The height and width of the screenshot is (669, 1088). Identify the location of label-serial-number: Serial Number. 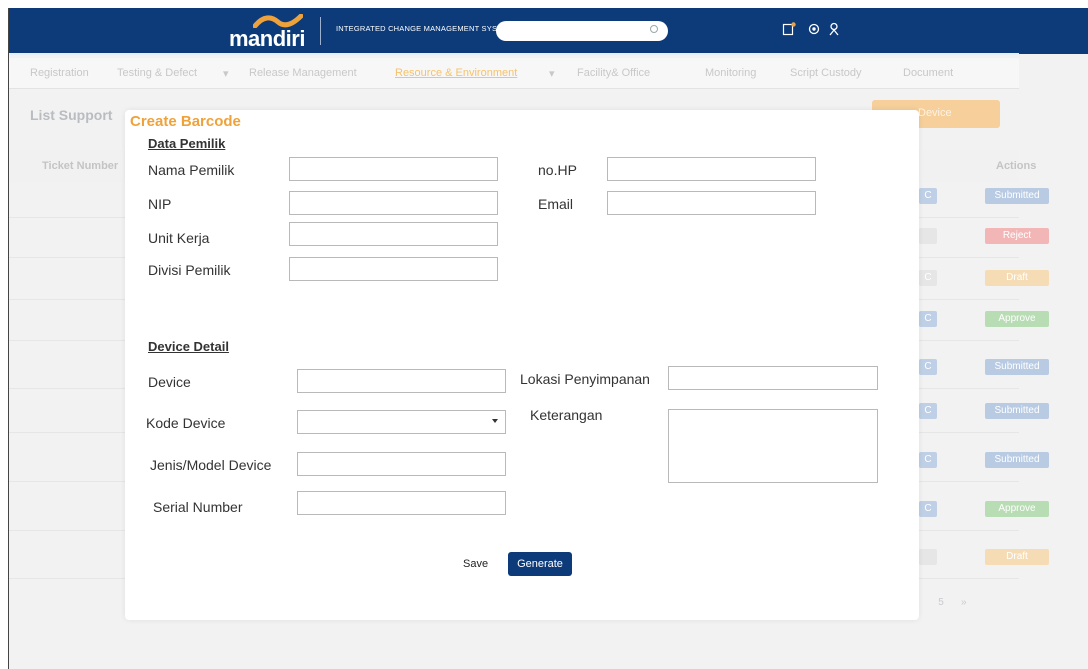
(198, 507).